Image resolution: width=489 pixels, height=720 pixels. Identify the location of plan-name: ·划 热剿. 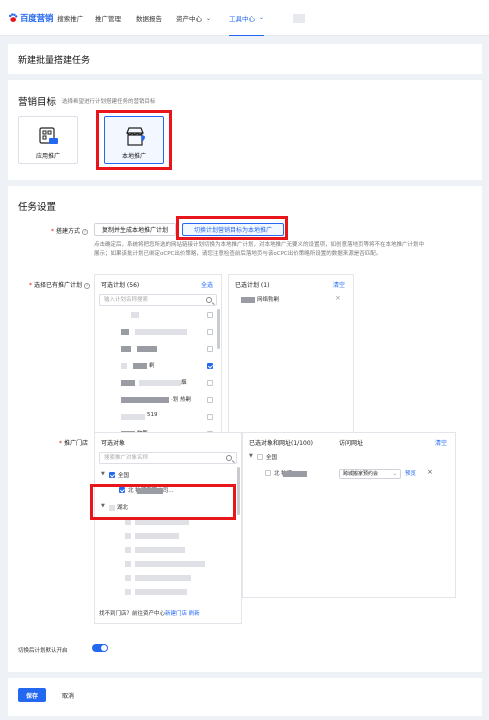
(181, 400).